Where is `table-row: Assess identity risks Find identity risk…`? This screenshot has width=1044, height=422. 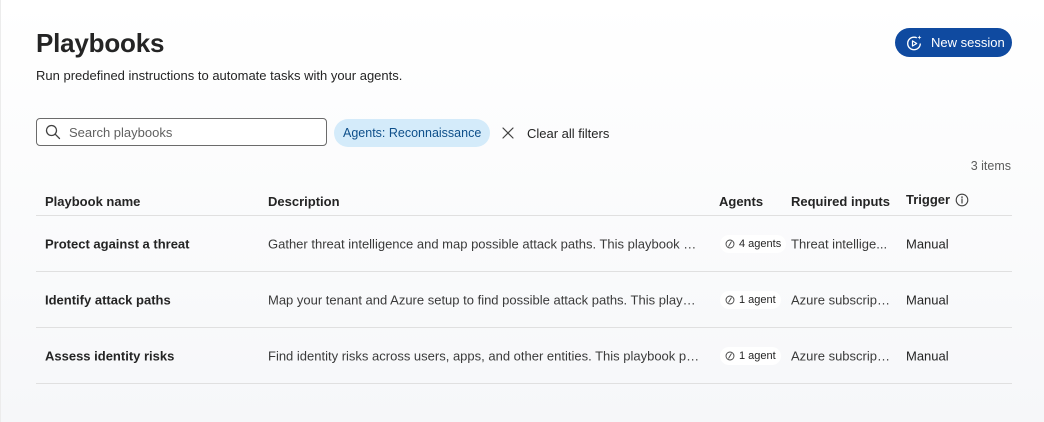
table-row: Assess identity risks Find identity risk… is located at coordinates (524, 356).